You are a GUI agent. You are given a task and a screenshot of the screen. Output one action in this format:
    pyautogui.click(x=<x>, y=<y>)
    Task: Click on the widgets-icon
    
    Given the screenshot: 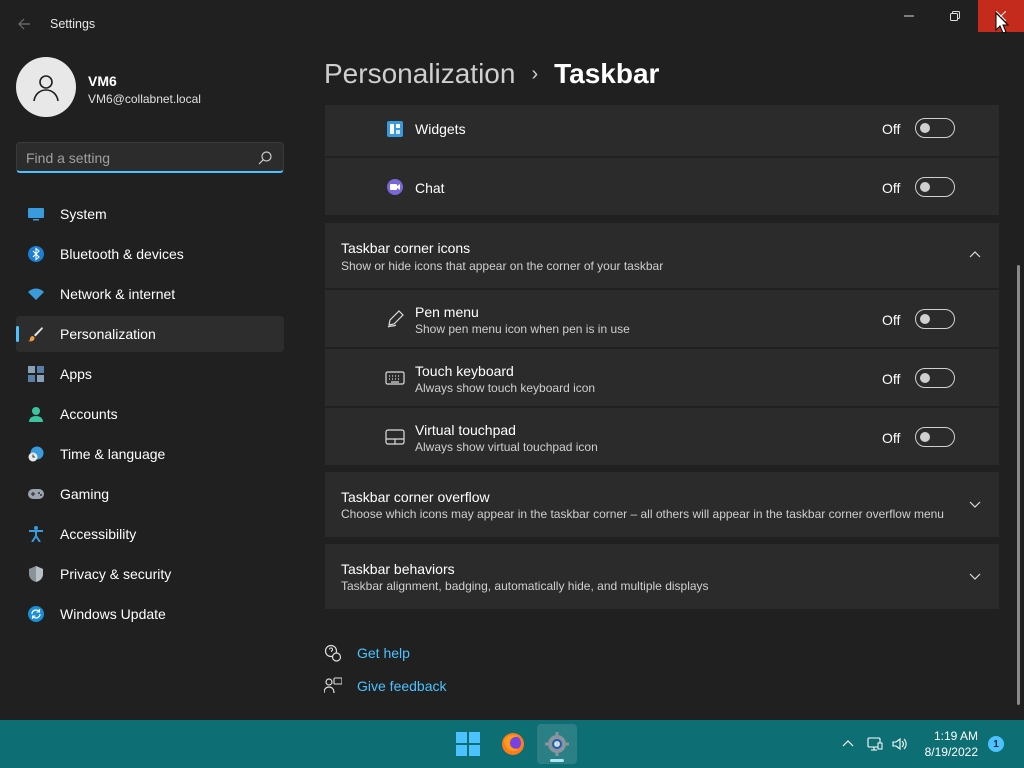 What is the action you would take?
    pyautogui.click(x=395, y=129)
    